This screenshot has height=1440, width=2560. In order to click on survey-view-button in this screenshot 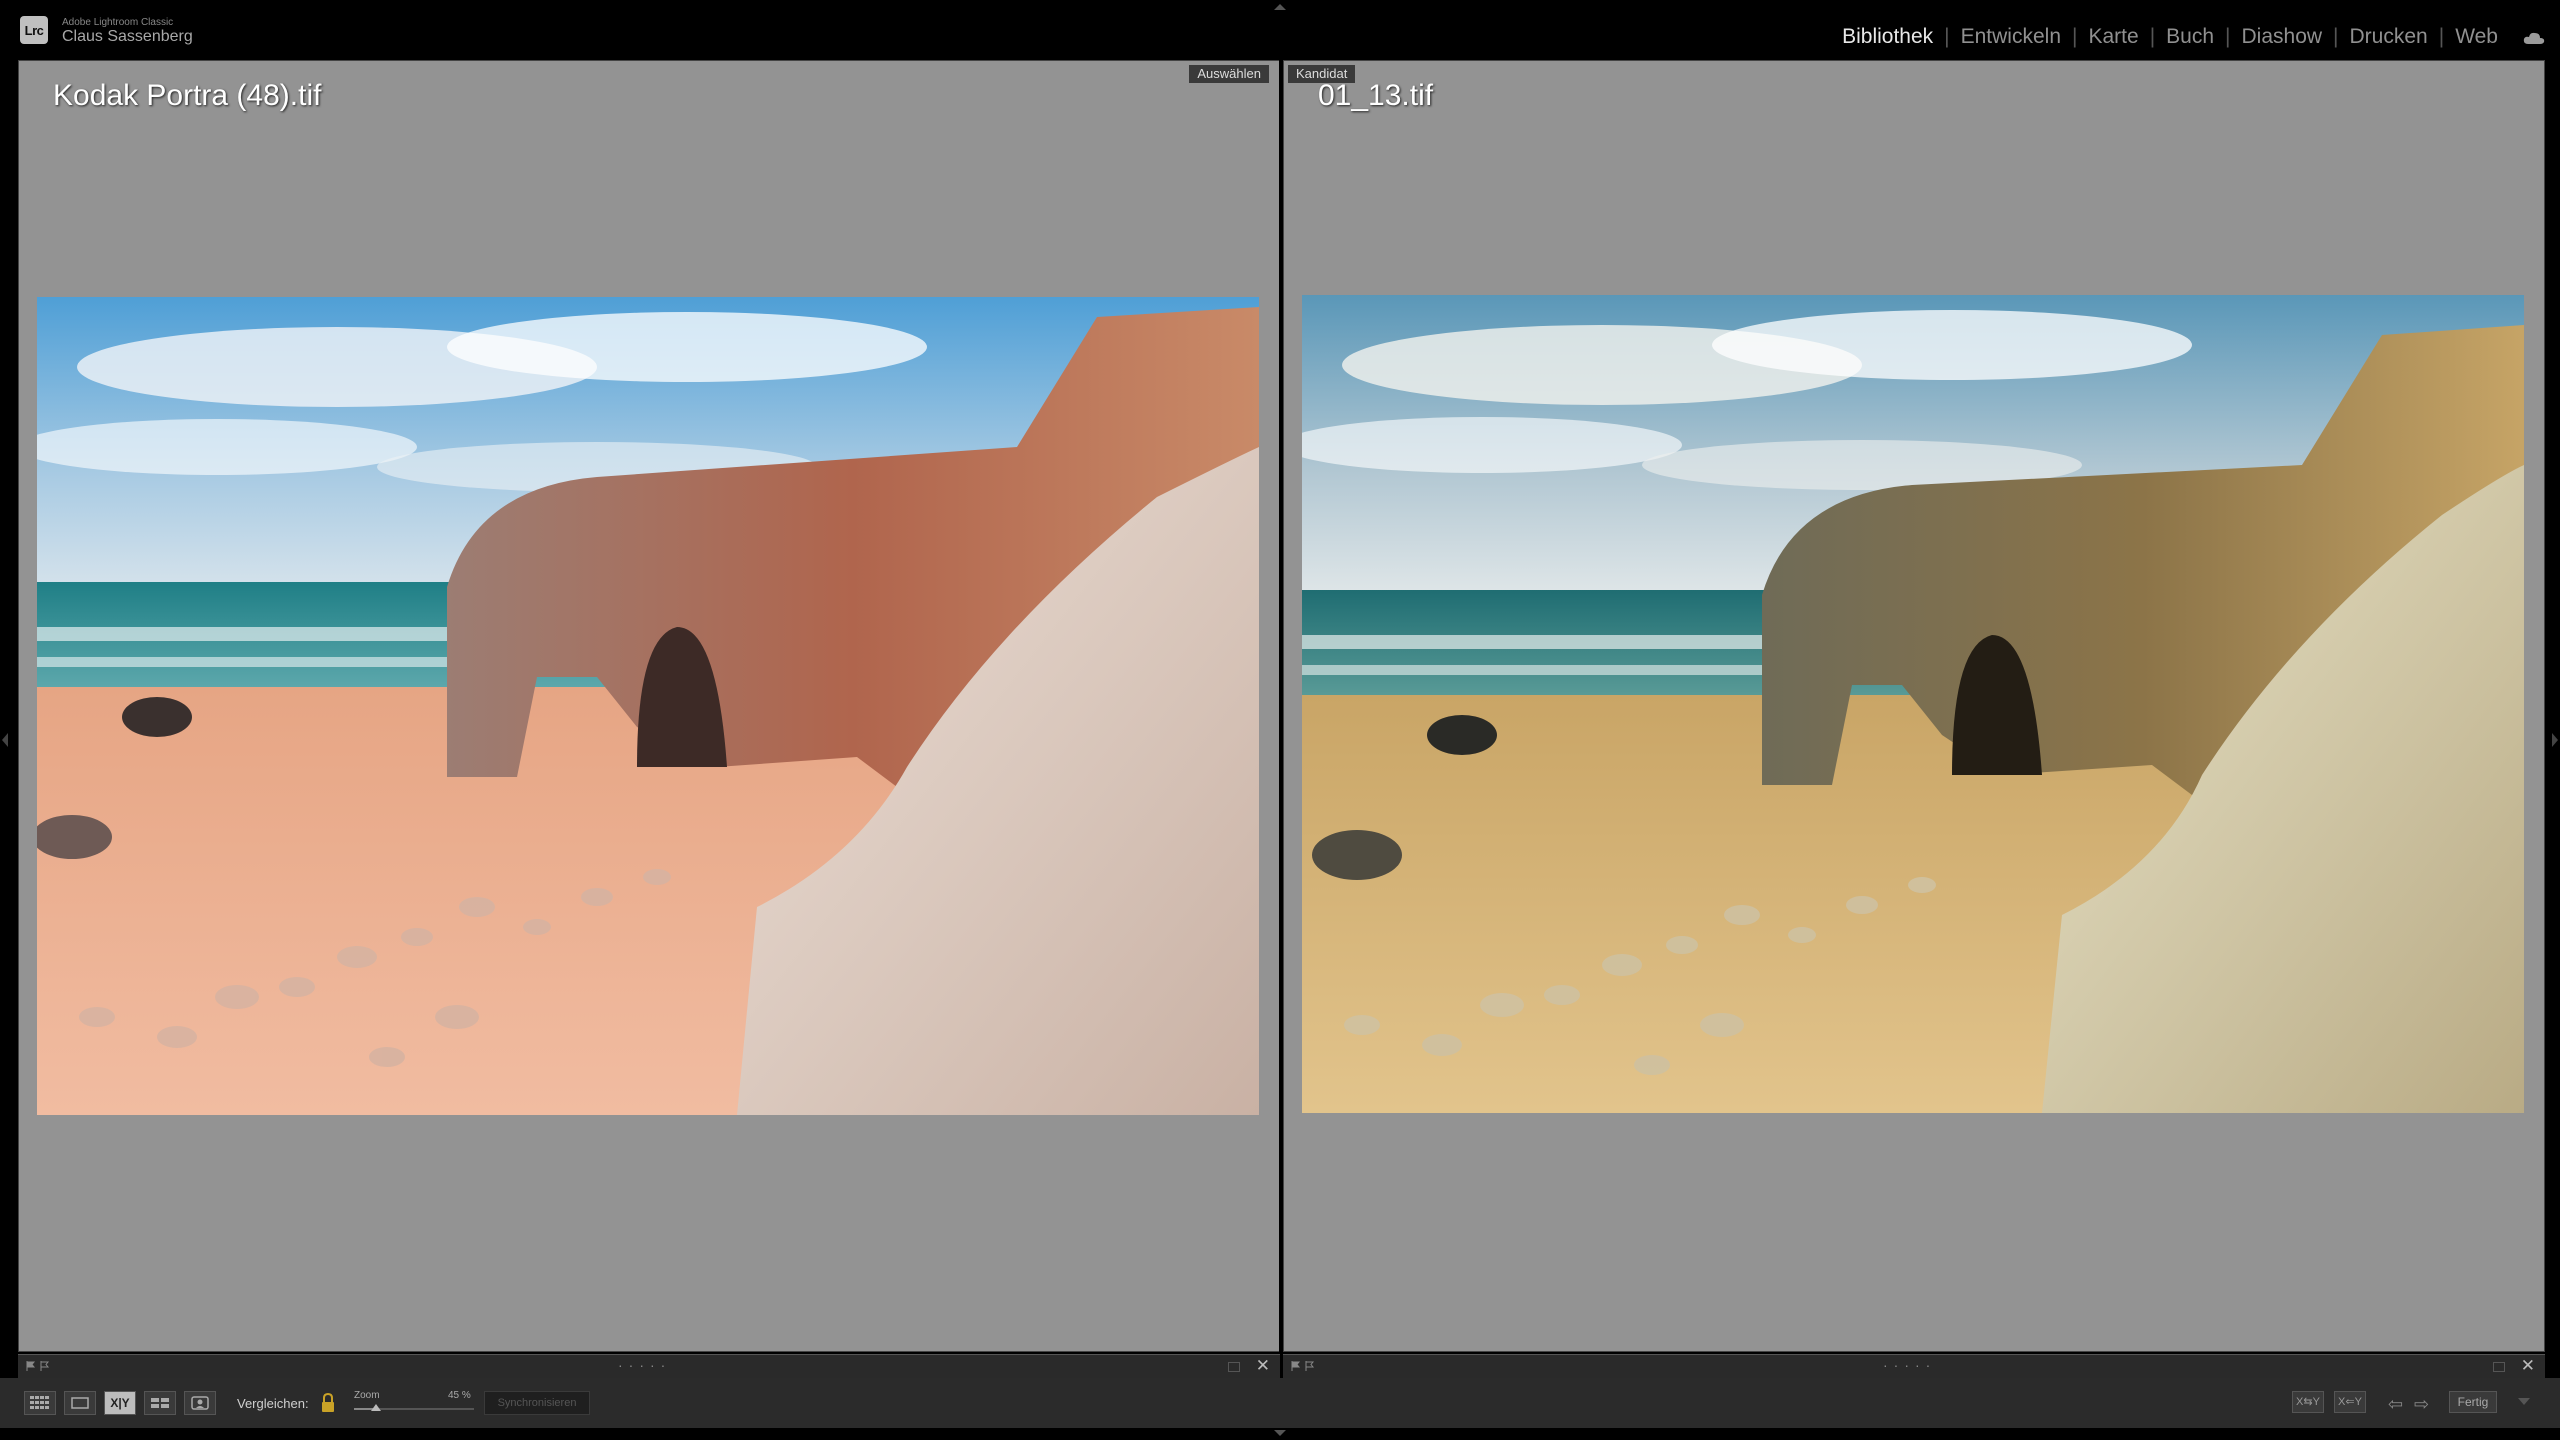, I will do `click(160, 1403)`.